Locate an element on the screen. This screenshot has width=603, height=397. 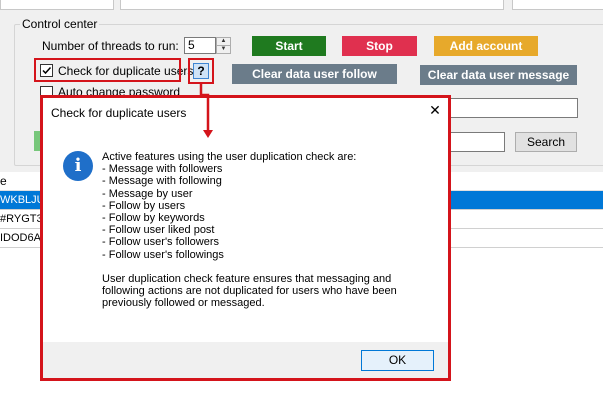
spin-down-icon: ▼ is located at coordinates (223, 49).